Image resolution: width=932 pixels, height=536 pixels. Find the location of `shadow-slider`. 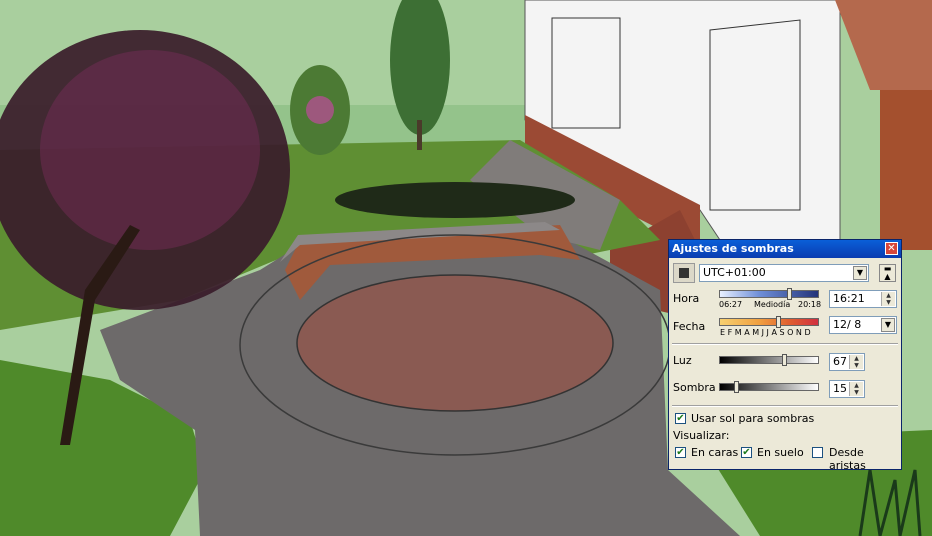

shadow-slider is located at coordinates (769, 387).